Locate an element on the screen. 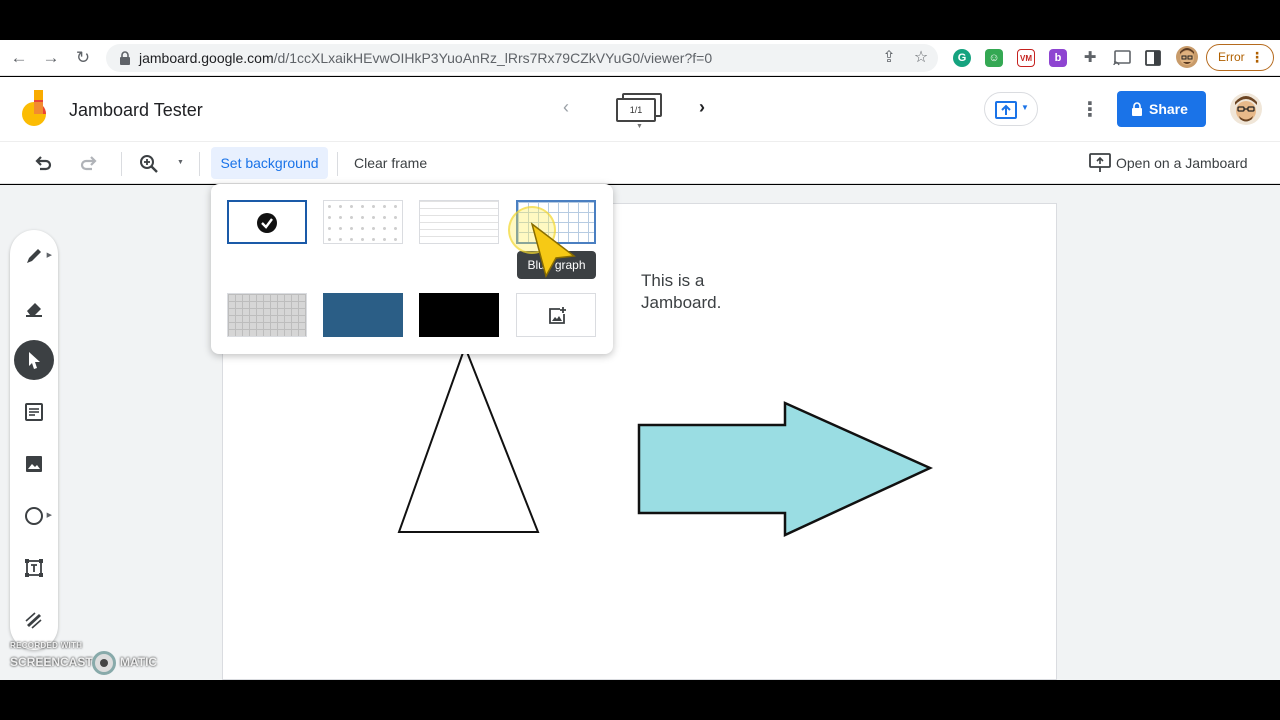  screencast-logo-icon is located at coordinates (104, 663).